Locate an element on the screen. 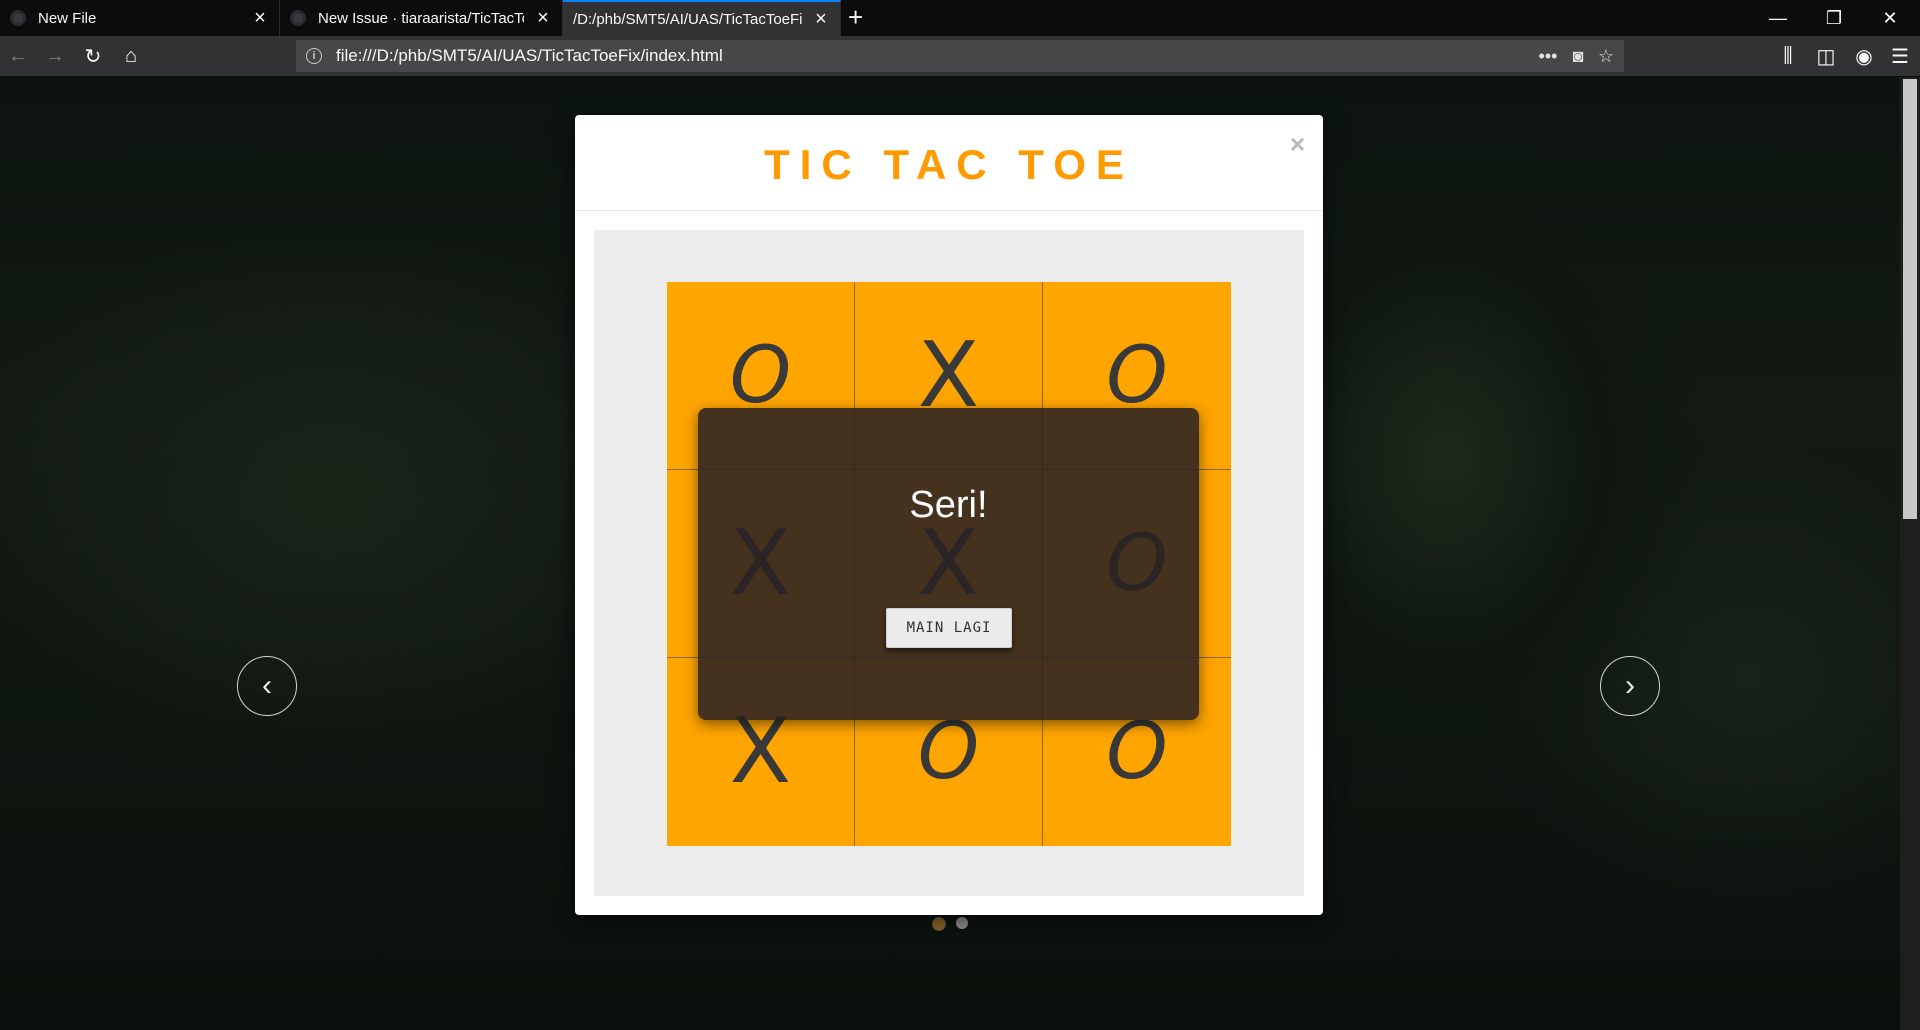 This screenshot has width=1920, height=1030. pocket-icon: ◙ is located at coordinates (1578, 56).